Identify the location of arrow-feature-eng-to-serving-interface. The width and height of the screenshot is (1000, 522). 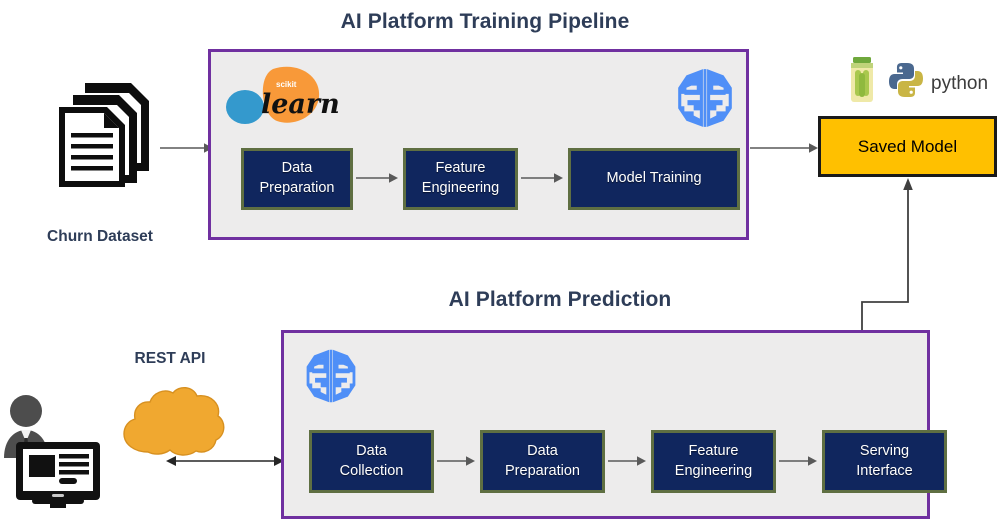
(799, 461).